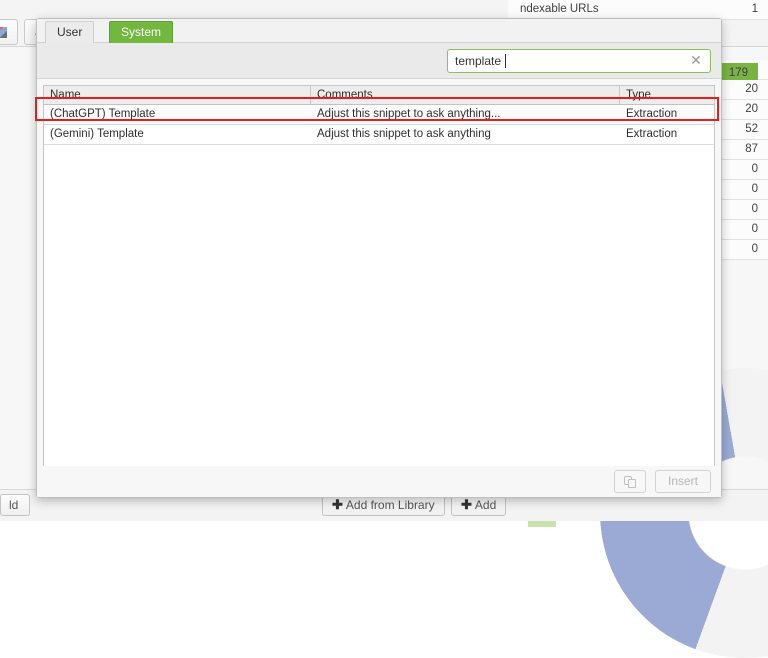  What do you see at coordinates (667, 95) in the screenshot?
I see `column-header-type: Type` at bounding box center [667, 95].